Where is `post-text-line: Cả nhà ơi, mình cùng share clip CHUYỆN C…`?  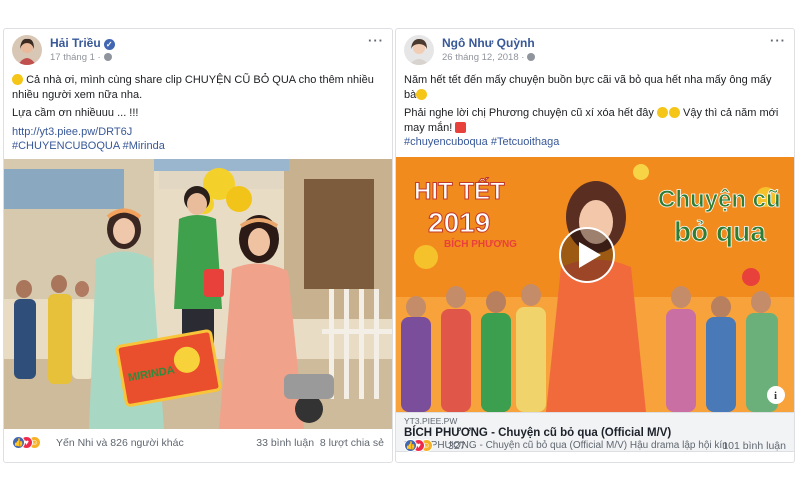
post-text-line: Cả nhà ơi, mình cùng share clip CHUYỆN C… is located at coordinates (193, 87).